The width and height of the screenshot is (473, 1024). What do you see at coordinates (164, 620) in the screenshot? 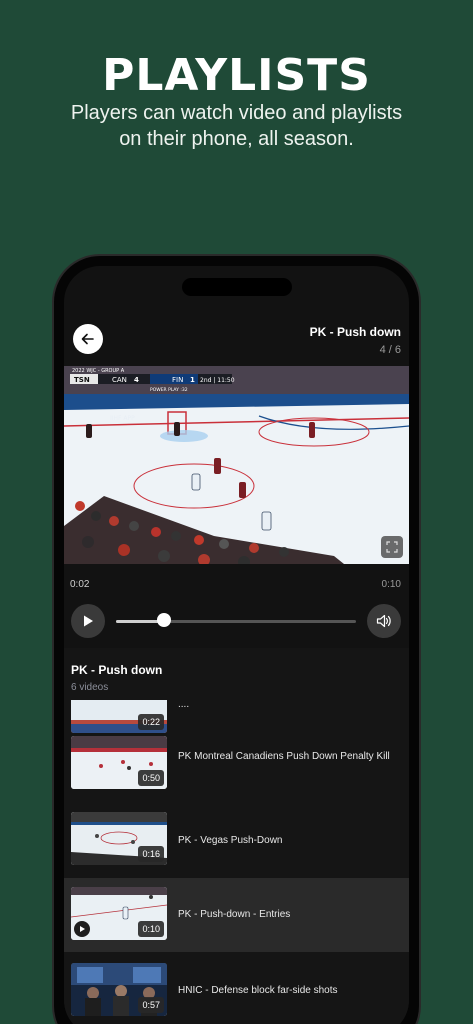
I see `seek-handle` at bounding box center [164, 620].